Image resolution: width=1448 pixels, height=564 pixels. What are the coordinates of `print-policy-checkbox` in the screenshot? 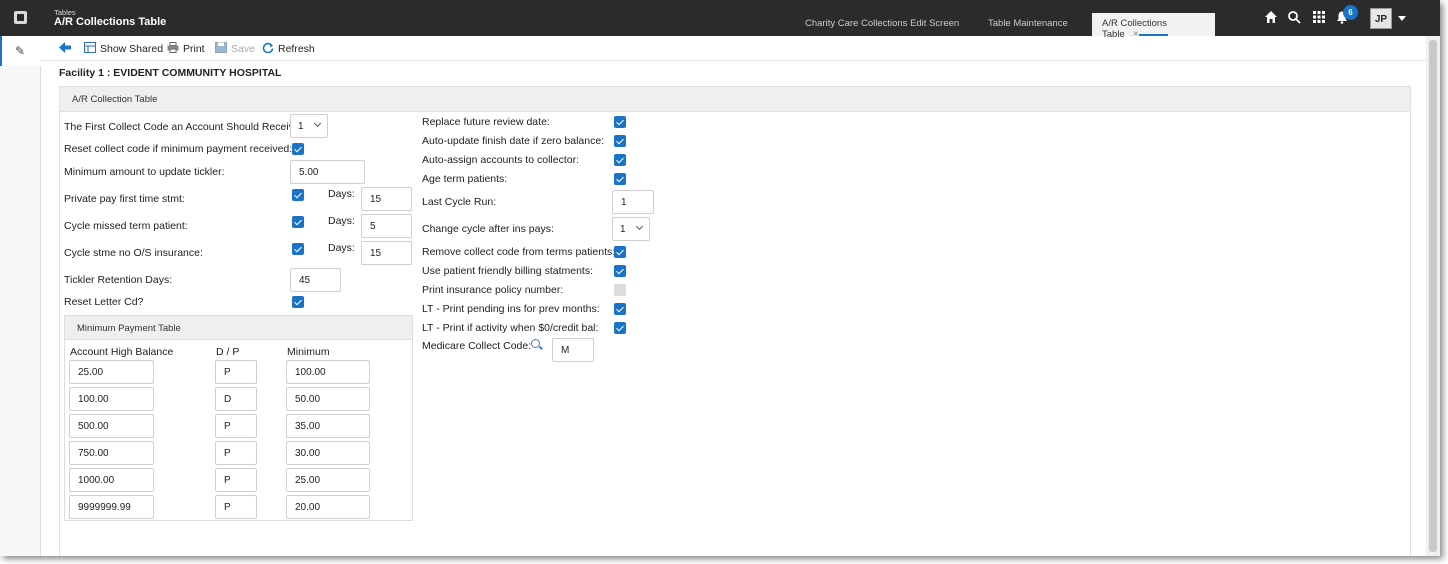 It's located at (620, 290).